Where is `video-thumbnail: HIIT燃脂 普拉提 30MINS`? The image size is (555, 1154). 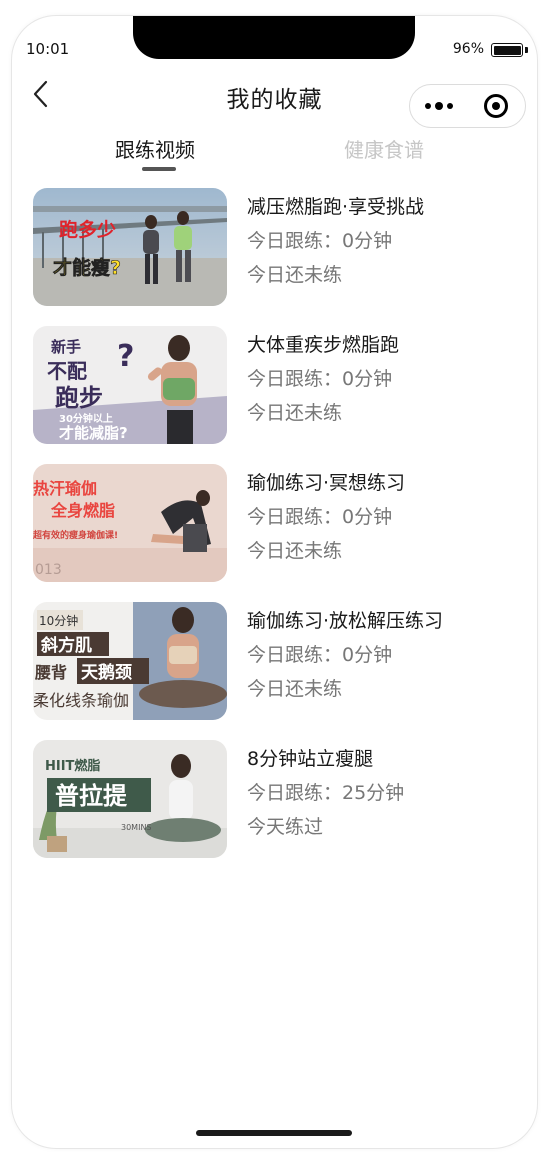 video-thumbnail: HIIT燃脂 普拉提 30MINS is located at coordinates (130, 799).